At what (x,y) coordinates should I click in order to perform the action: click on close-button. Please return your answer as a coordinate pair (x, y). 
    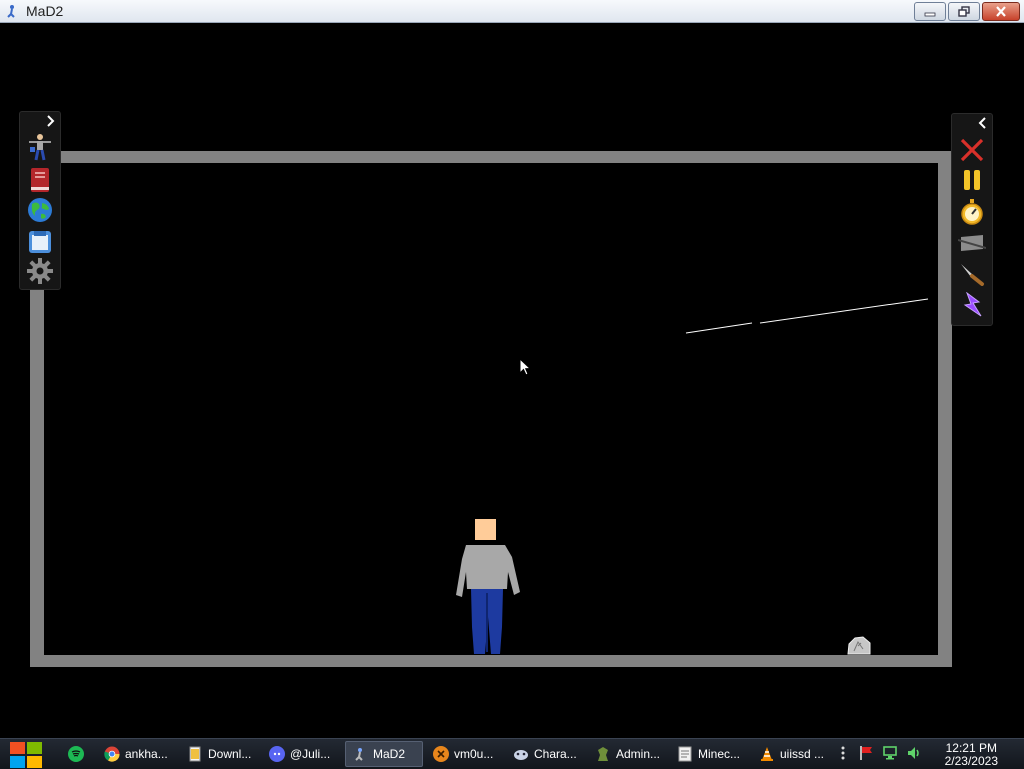
    Looking at the image, I should click on (1001, 11).